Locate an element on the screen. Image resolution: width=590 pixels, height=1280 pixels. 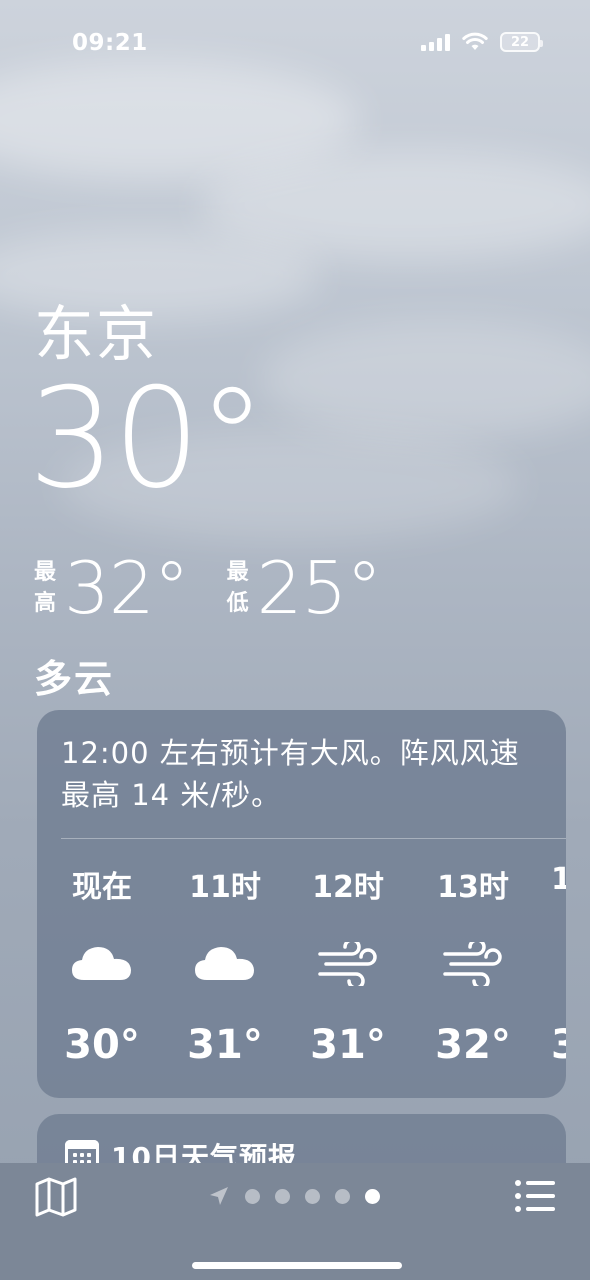
high-temperature: 32° is located at coordinates (127, 588).